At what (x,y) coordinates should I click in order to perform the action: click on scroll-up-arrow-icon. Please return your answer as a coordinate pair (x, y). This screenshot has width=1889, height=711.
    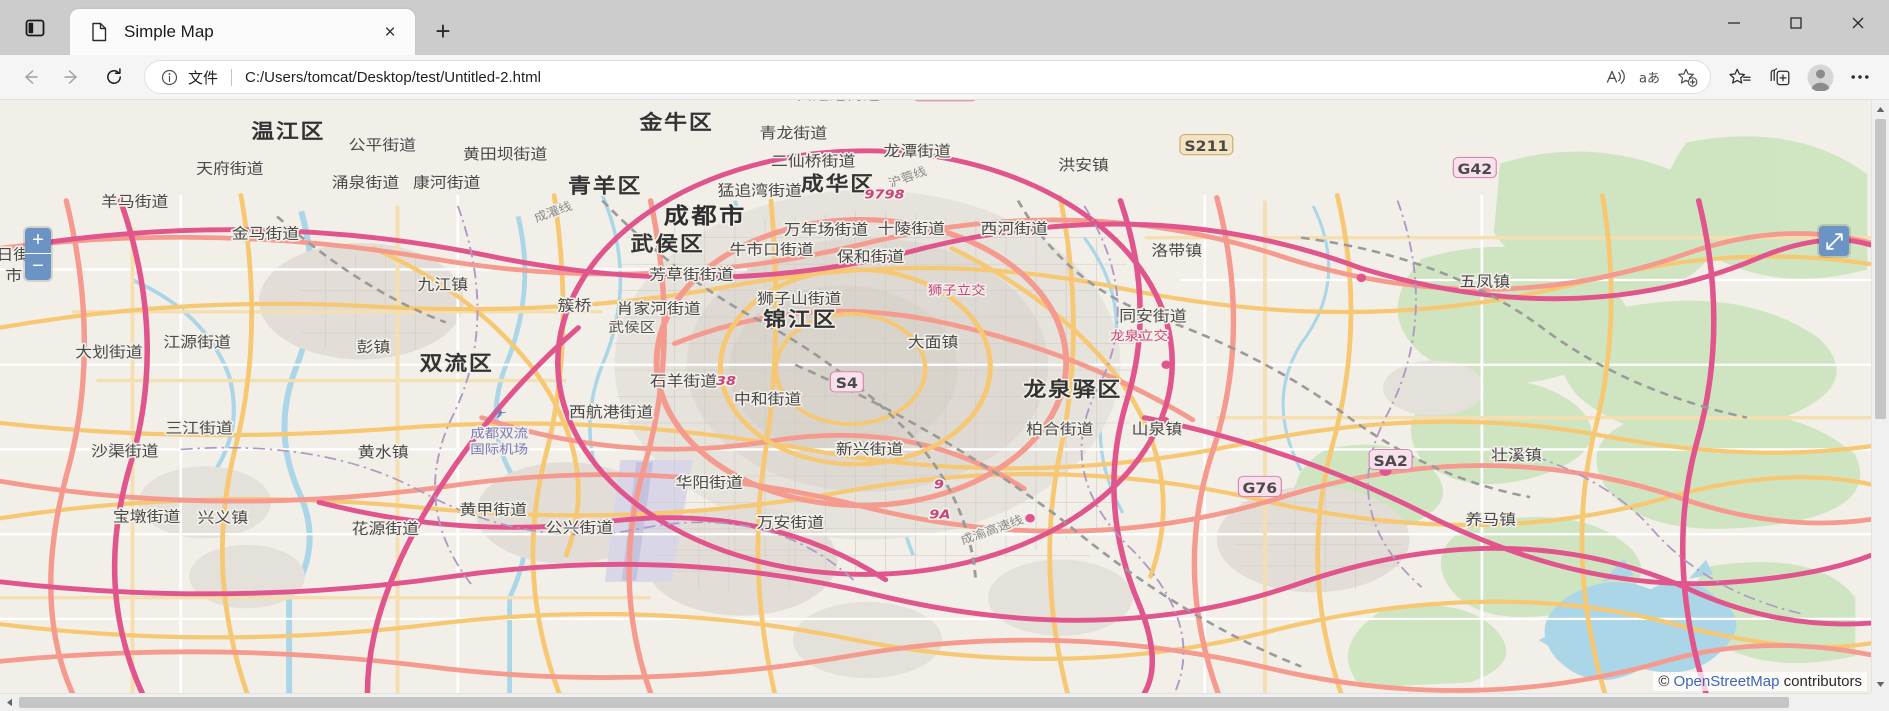
    Looking at the image, I should click on (1880, 109).